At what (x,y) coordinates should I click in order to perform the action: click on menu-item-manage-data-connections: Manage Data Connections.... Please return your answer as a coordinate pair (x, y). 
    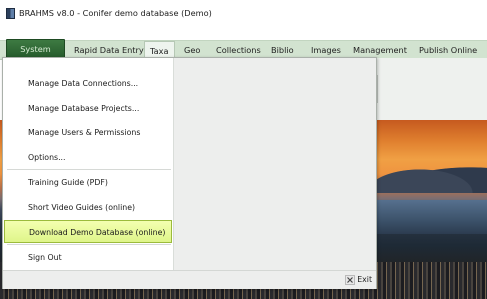
    Looking at the image, I should click on (88, 83).